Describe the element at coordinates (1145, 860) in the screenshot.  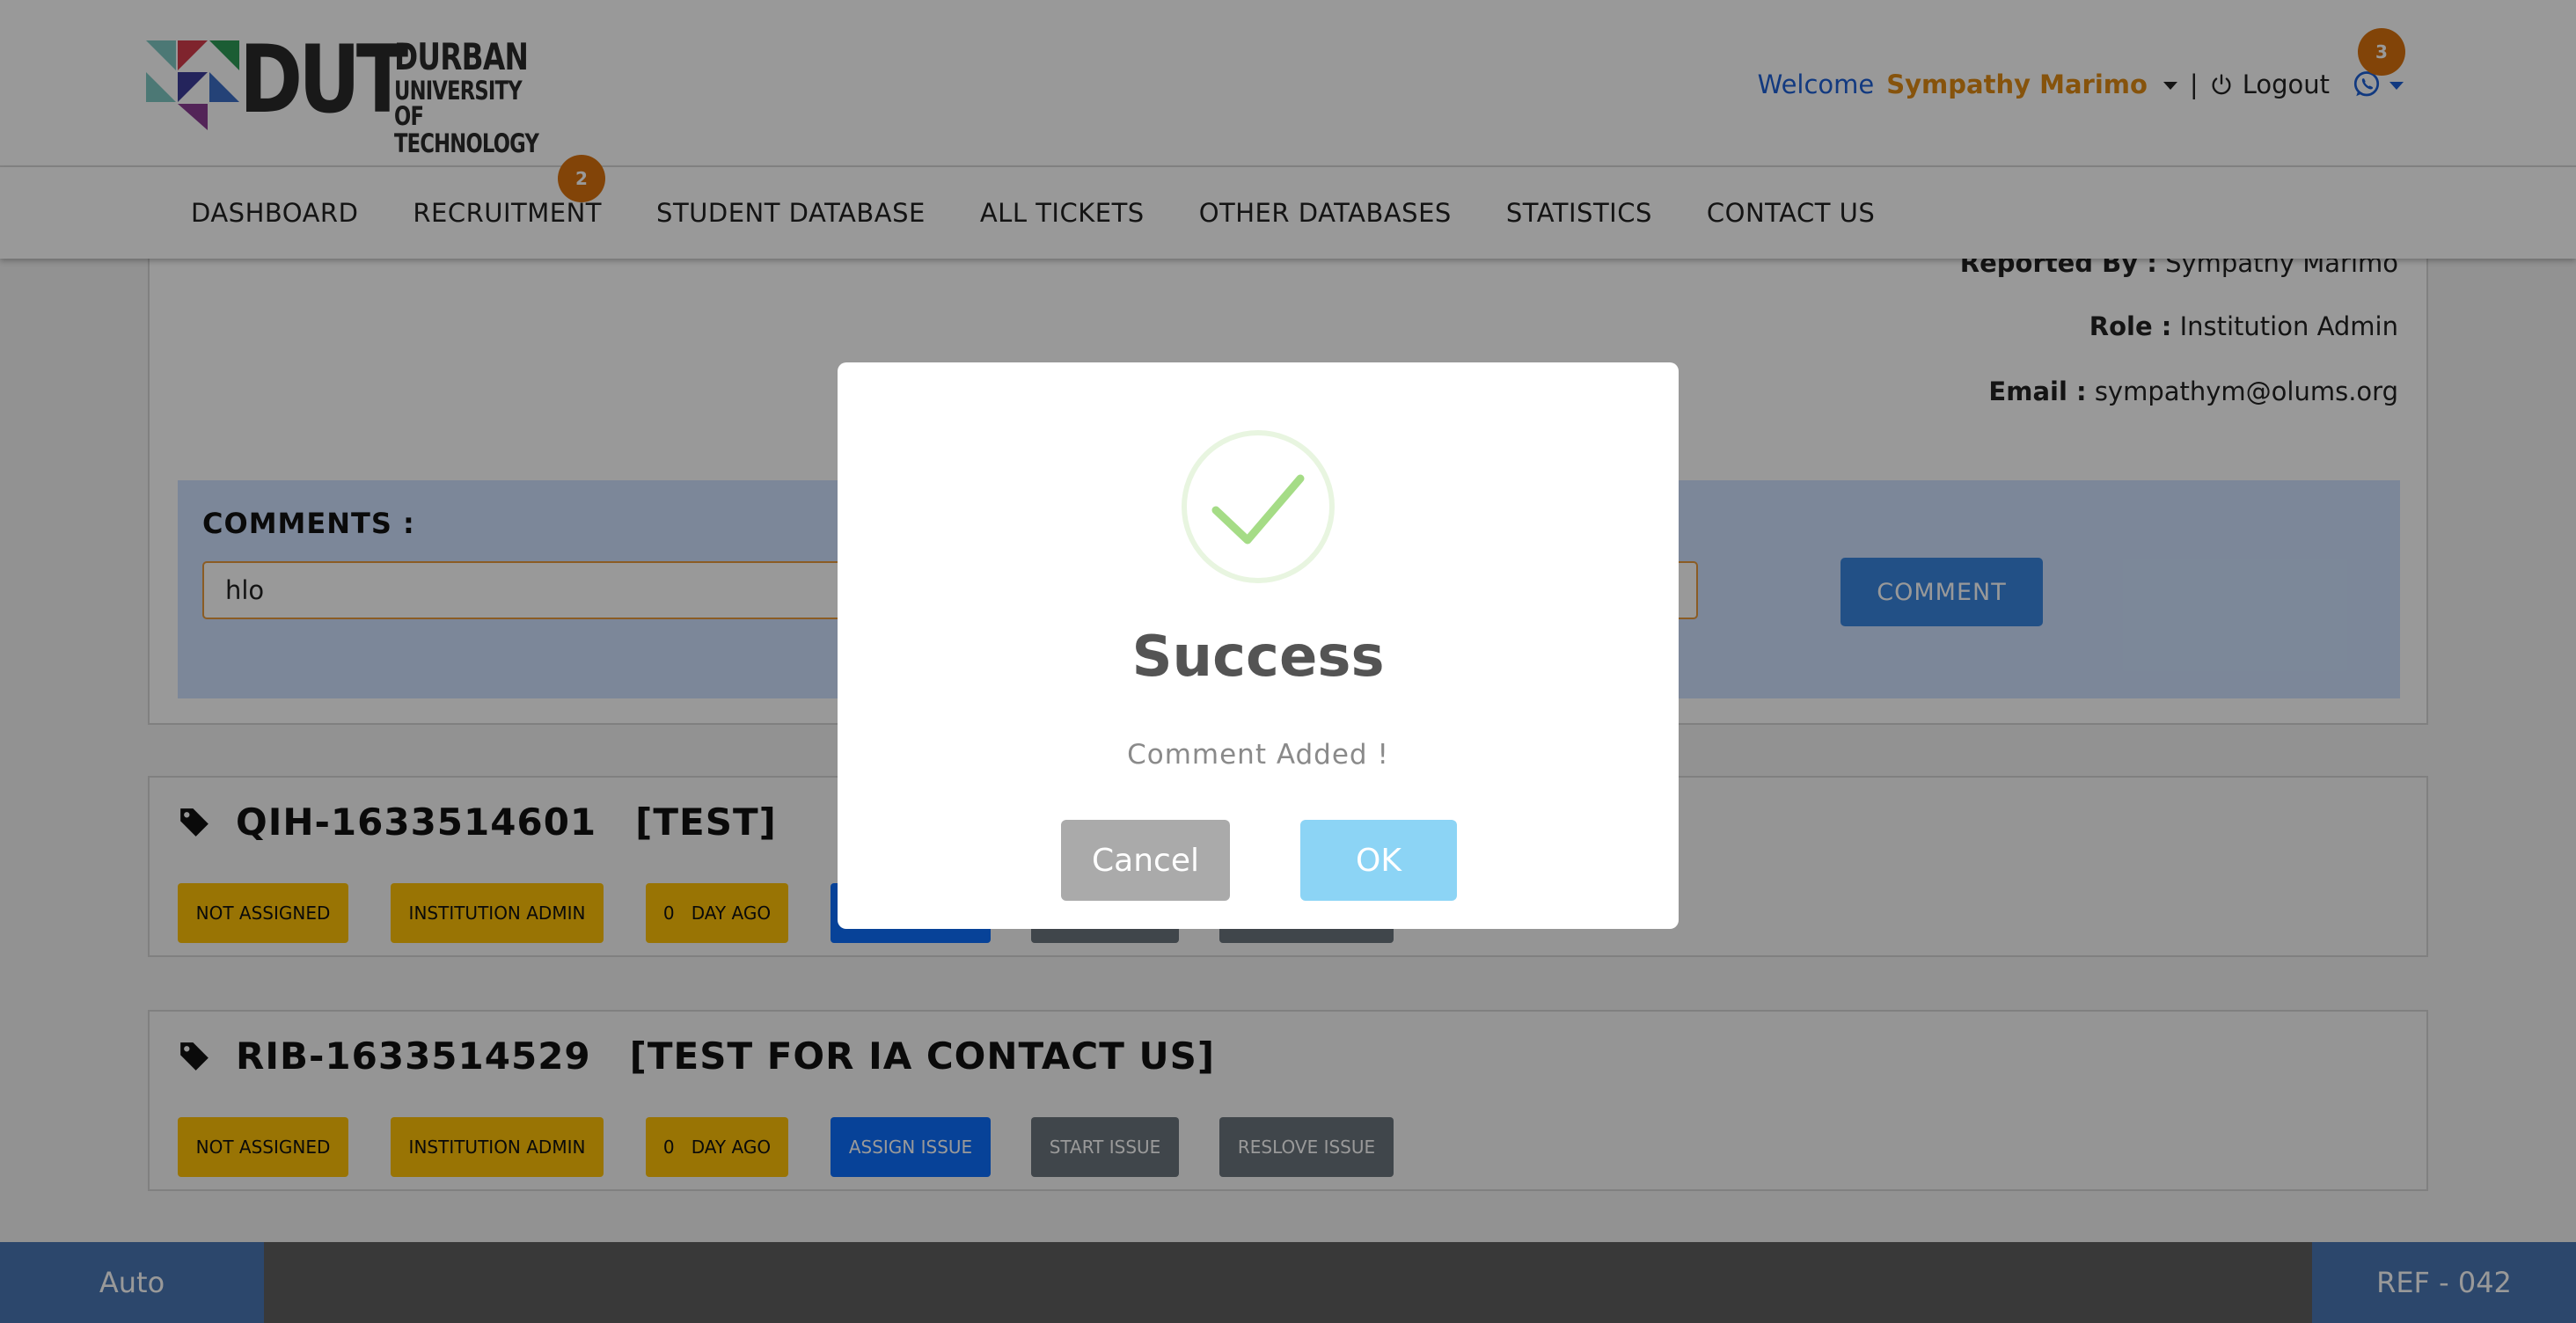
I see `cancel-button: Cancel` at that location.